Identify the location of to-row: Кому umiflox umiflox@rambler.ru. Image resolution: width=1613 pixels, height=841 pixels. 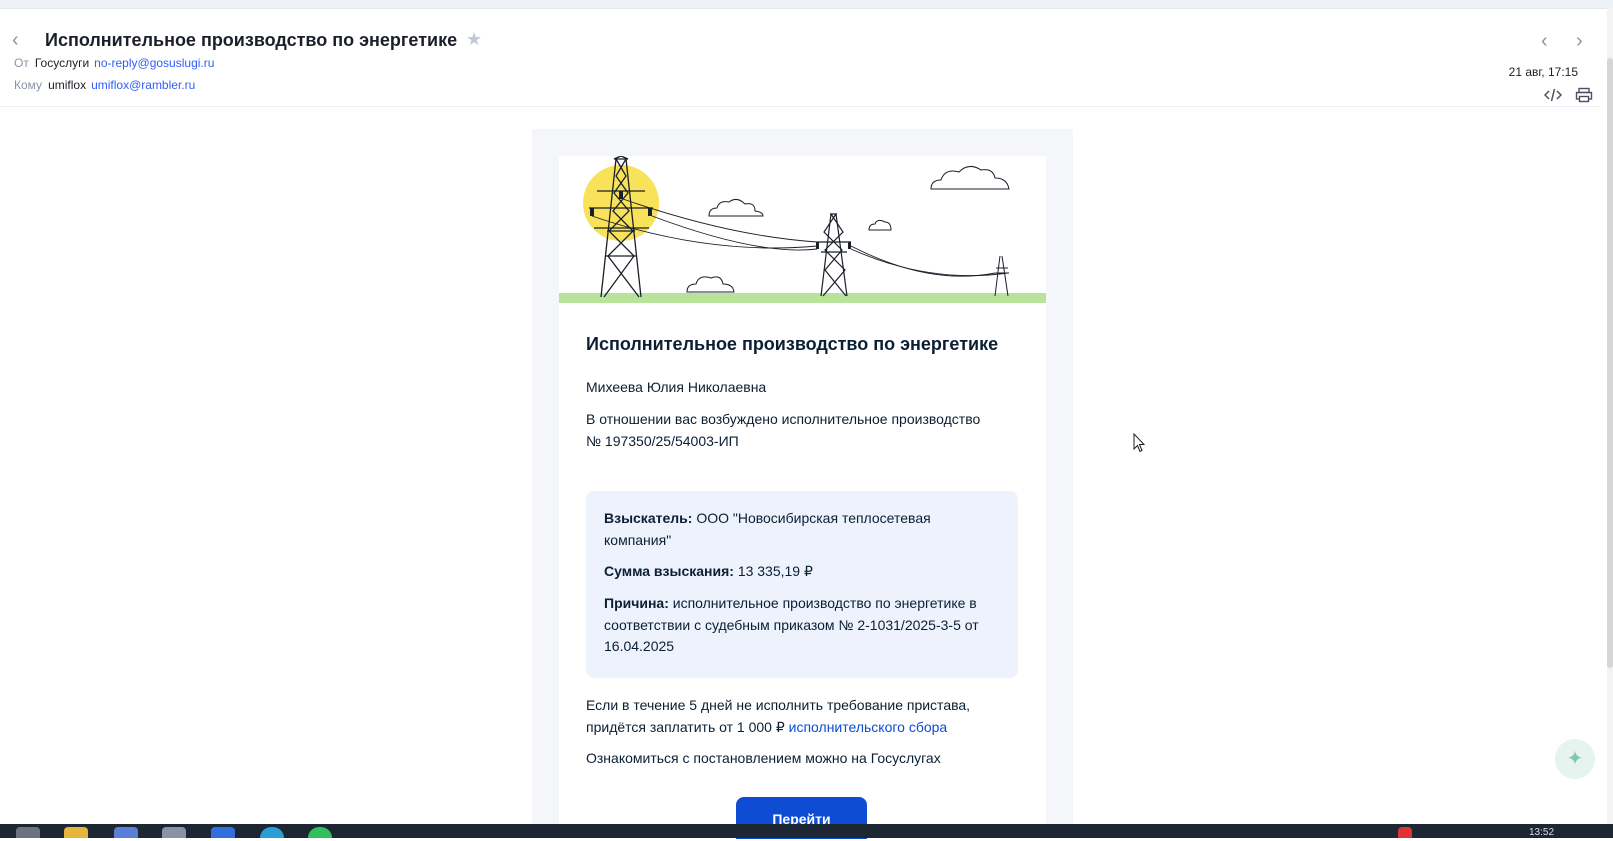
(104, 85).